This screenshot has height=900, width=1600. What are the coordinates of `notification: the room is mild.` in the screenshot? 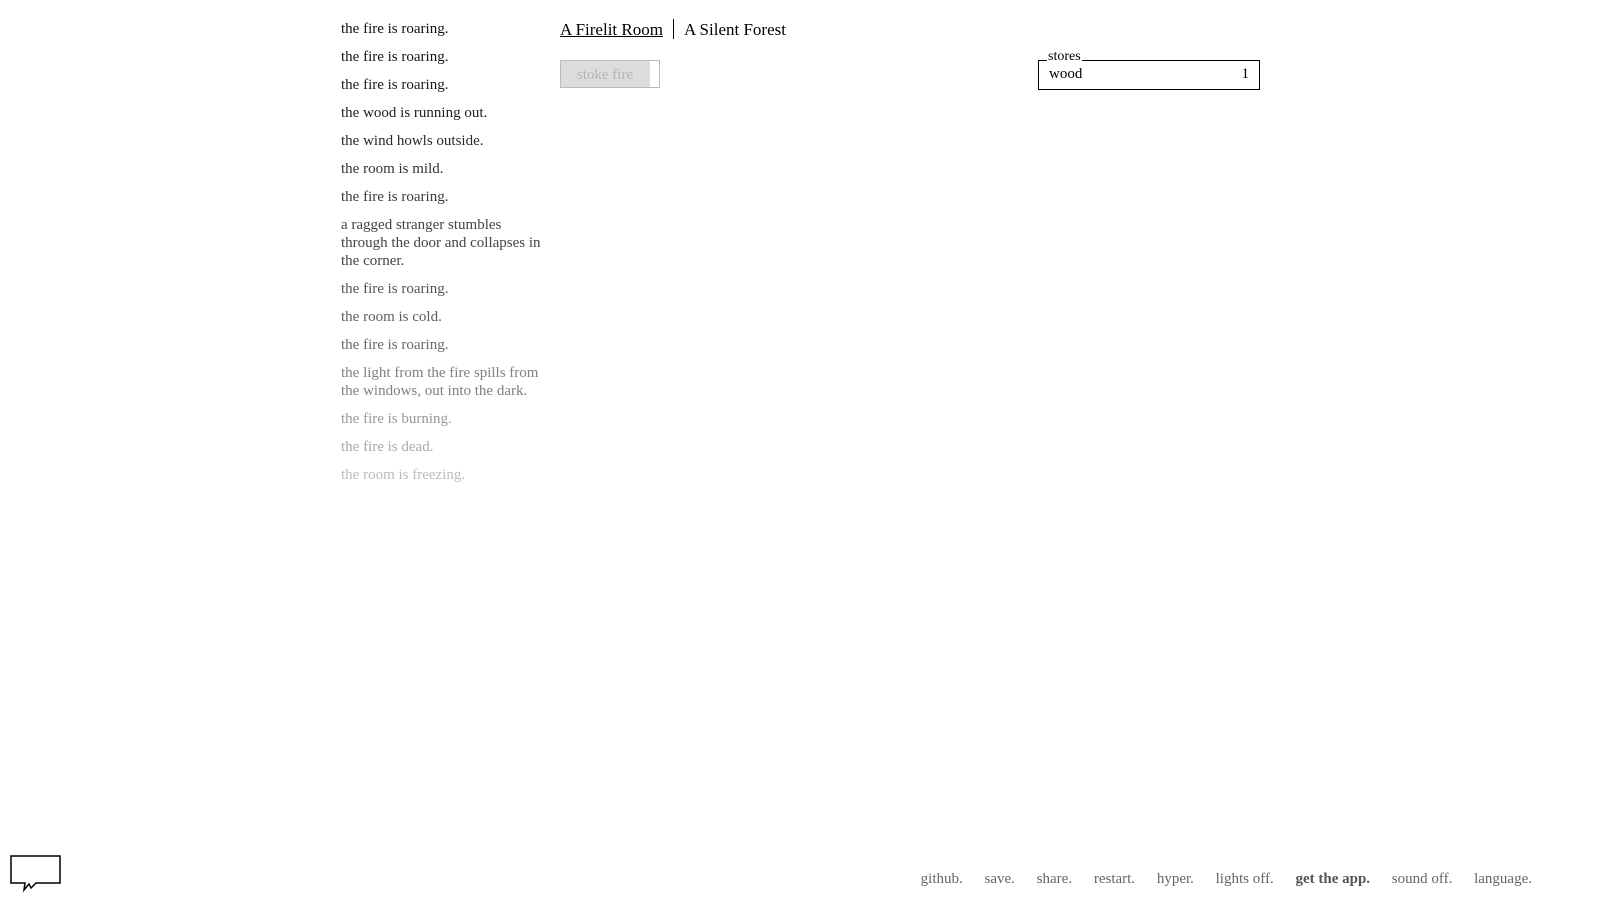 It's located at (392, 169).